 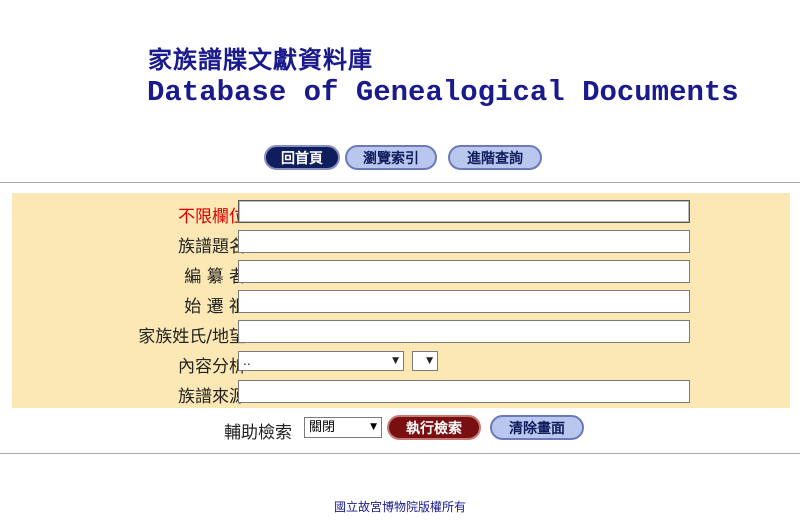 What do you see at coordinates (400, 453) in the screenshot?
I see `bottom-divider` at bounding box center [400, 453].